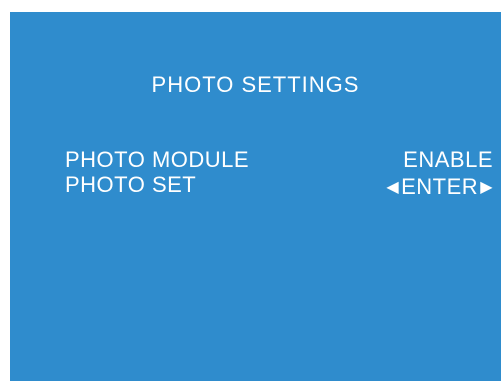 The image size is (501, 381). Describe the element at coordinates (392, 187) in the screenshot. I see `left-triangle-icon: ◀` at that location.